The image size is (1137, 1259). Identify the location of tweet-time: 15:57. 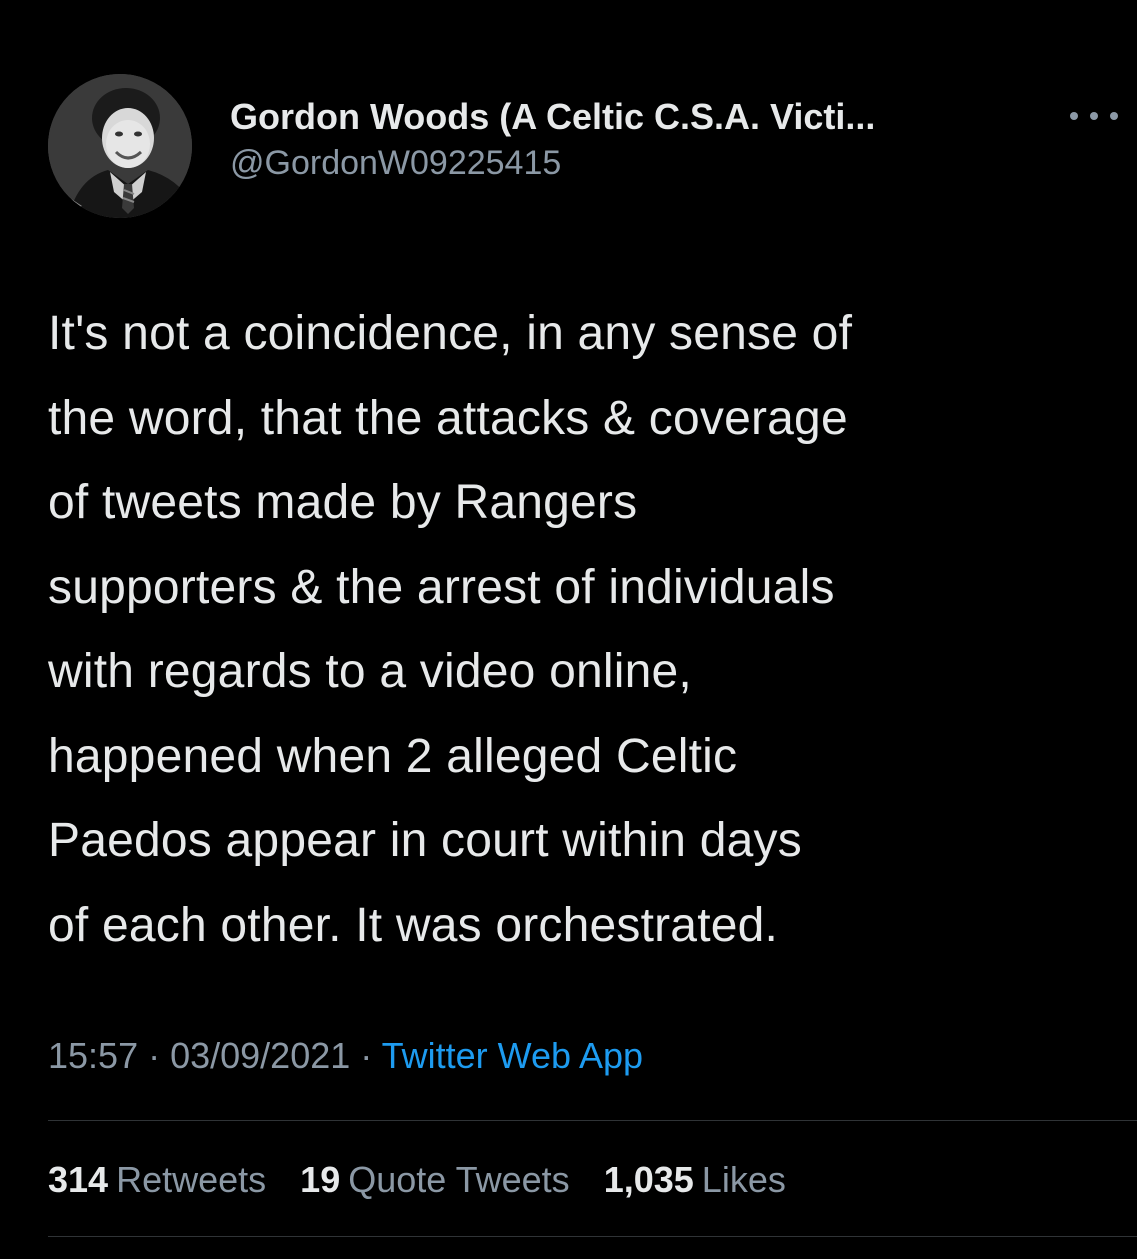
(93, 1055).